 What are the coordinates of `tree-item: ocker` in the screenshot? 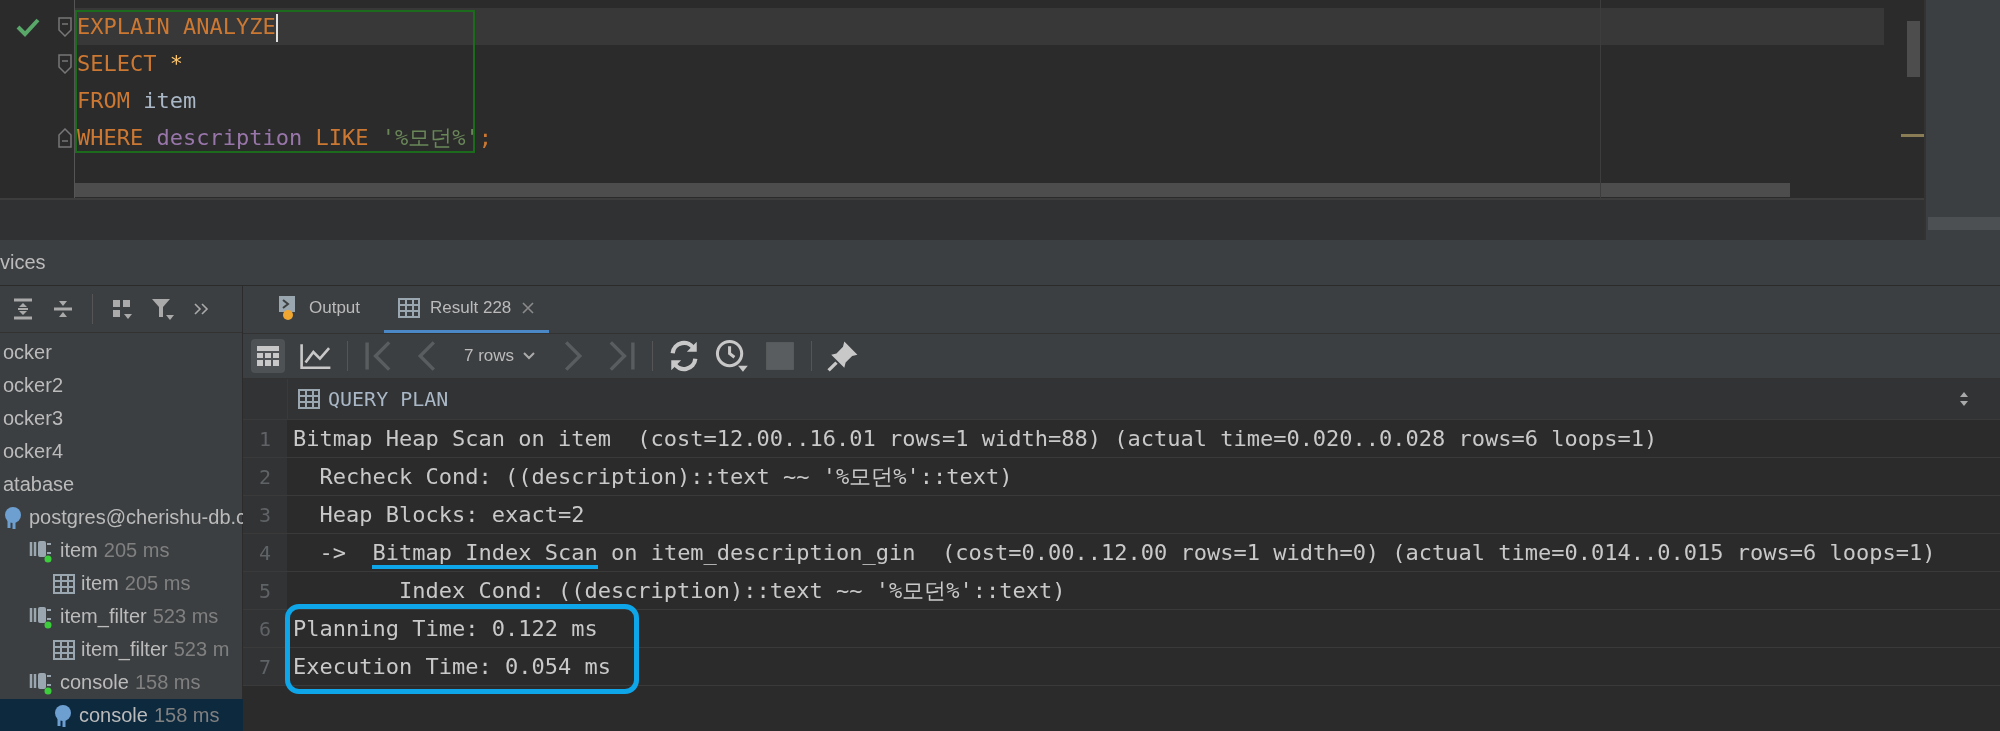 It's located at (123, 352).